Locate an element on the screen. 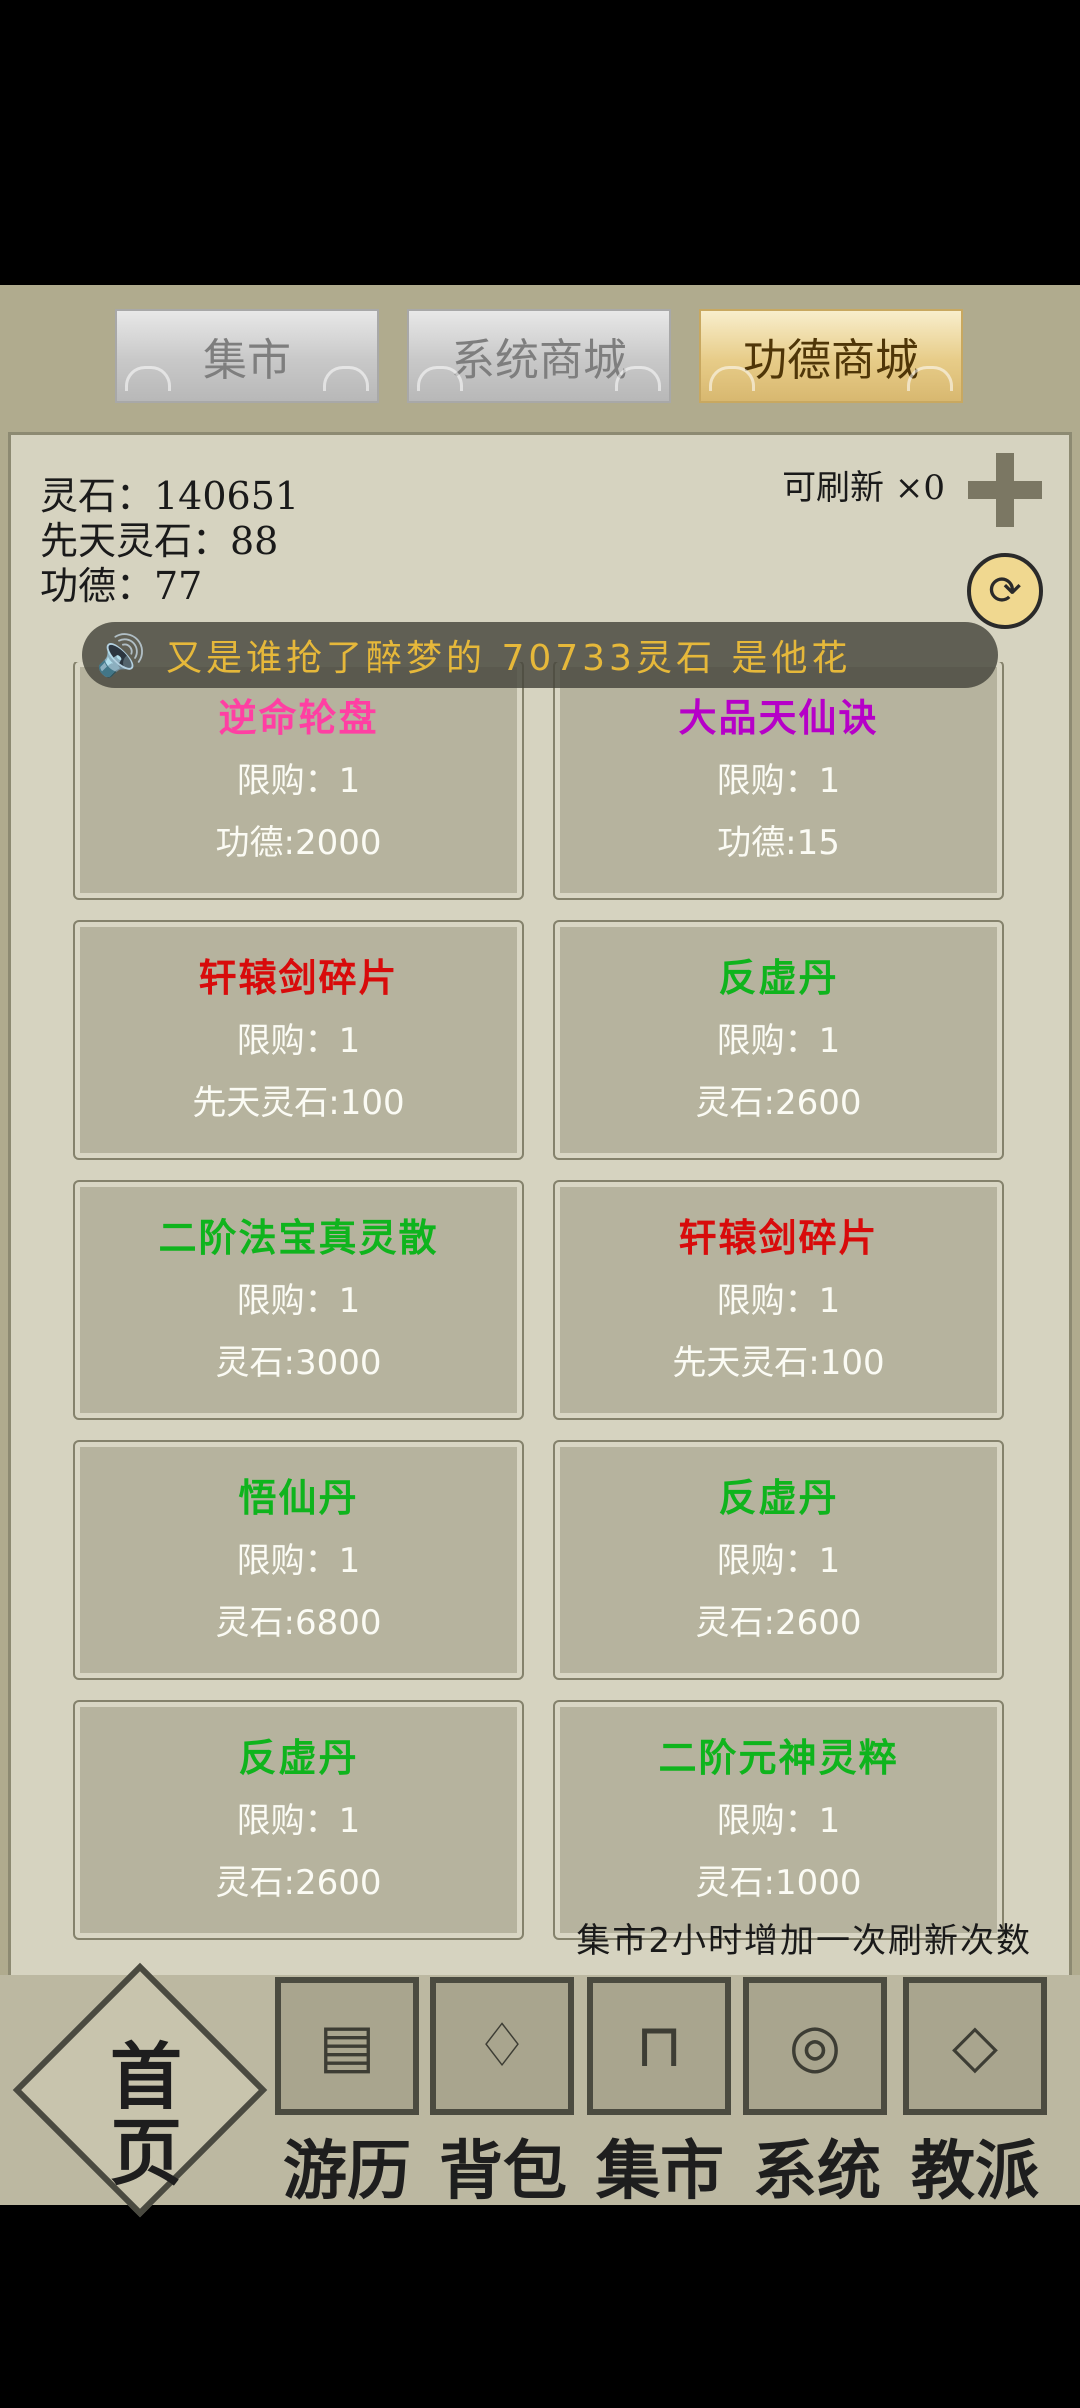  item-name: 大品天仙诀 is located at coordinates (778, 718).